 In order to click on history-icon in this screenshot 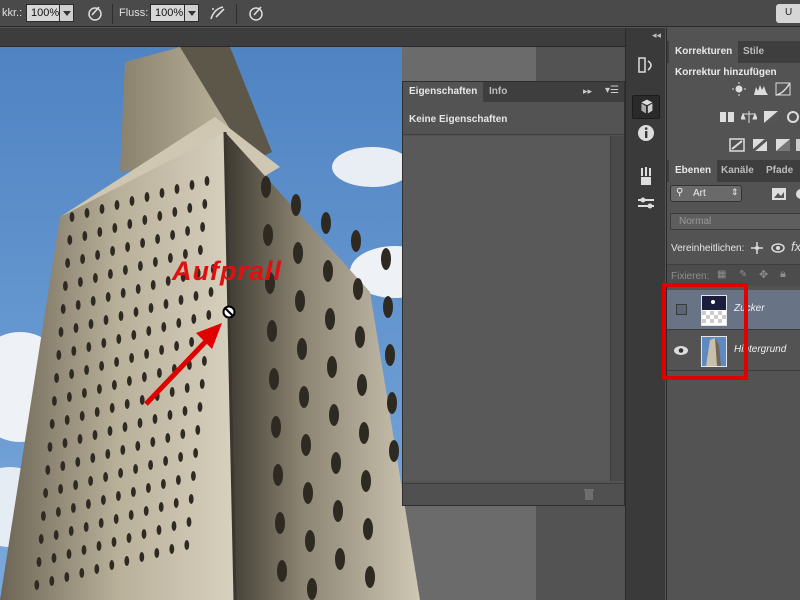, I will do `click(646, 65)`.